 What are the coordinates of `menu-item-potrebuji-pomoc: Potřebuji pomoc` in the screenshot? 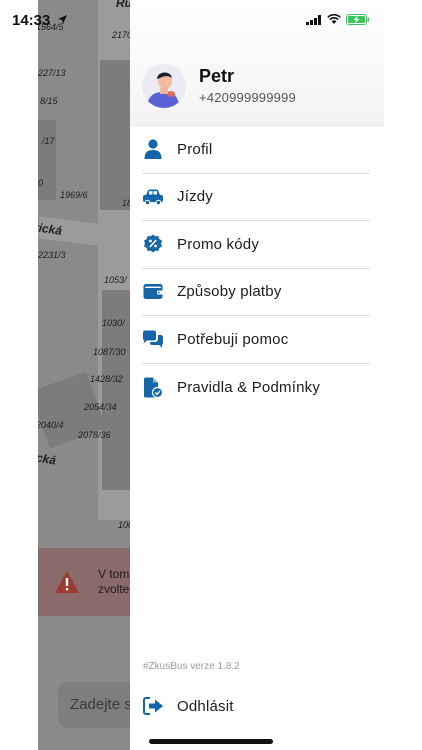 It's located at (256, 340).